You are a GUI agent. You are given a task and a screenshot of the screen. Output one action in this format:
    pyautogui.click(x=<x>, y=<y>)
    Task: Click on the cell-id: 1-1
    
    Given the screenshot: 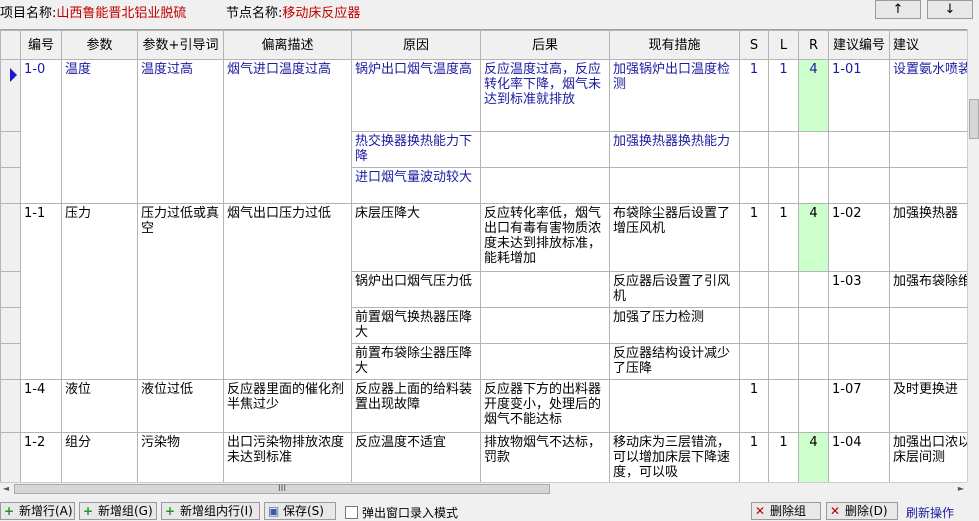 What is the action you would take?
    pyautogui.click(x=41, y=291)
    